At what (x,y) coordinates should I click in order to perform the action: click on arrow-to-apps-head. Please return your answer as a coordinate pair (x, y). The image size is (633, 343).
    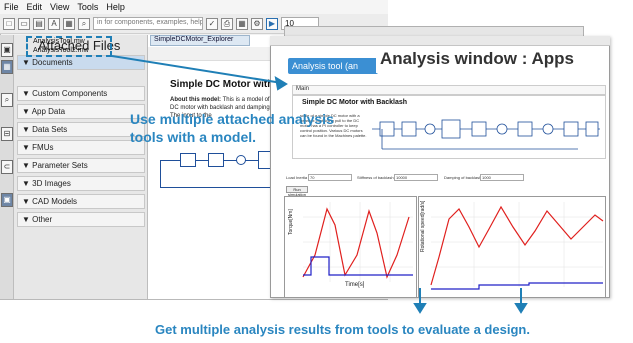
    Looking at the image, I should click on (281, 83).